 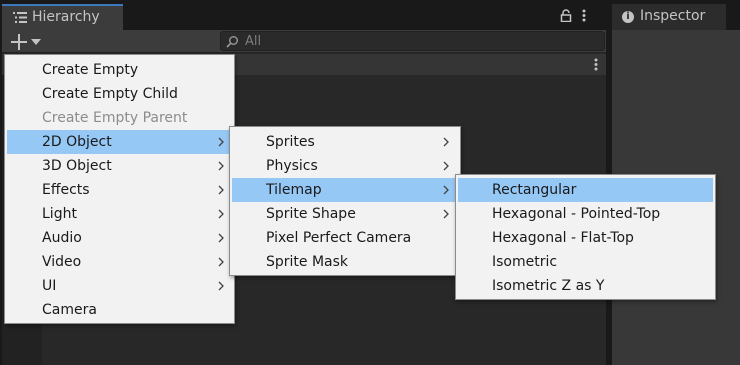 I want to click on scene-menu-kebab-icon, so click(x=596, y=64).